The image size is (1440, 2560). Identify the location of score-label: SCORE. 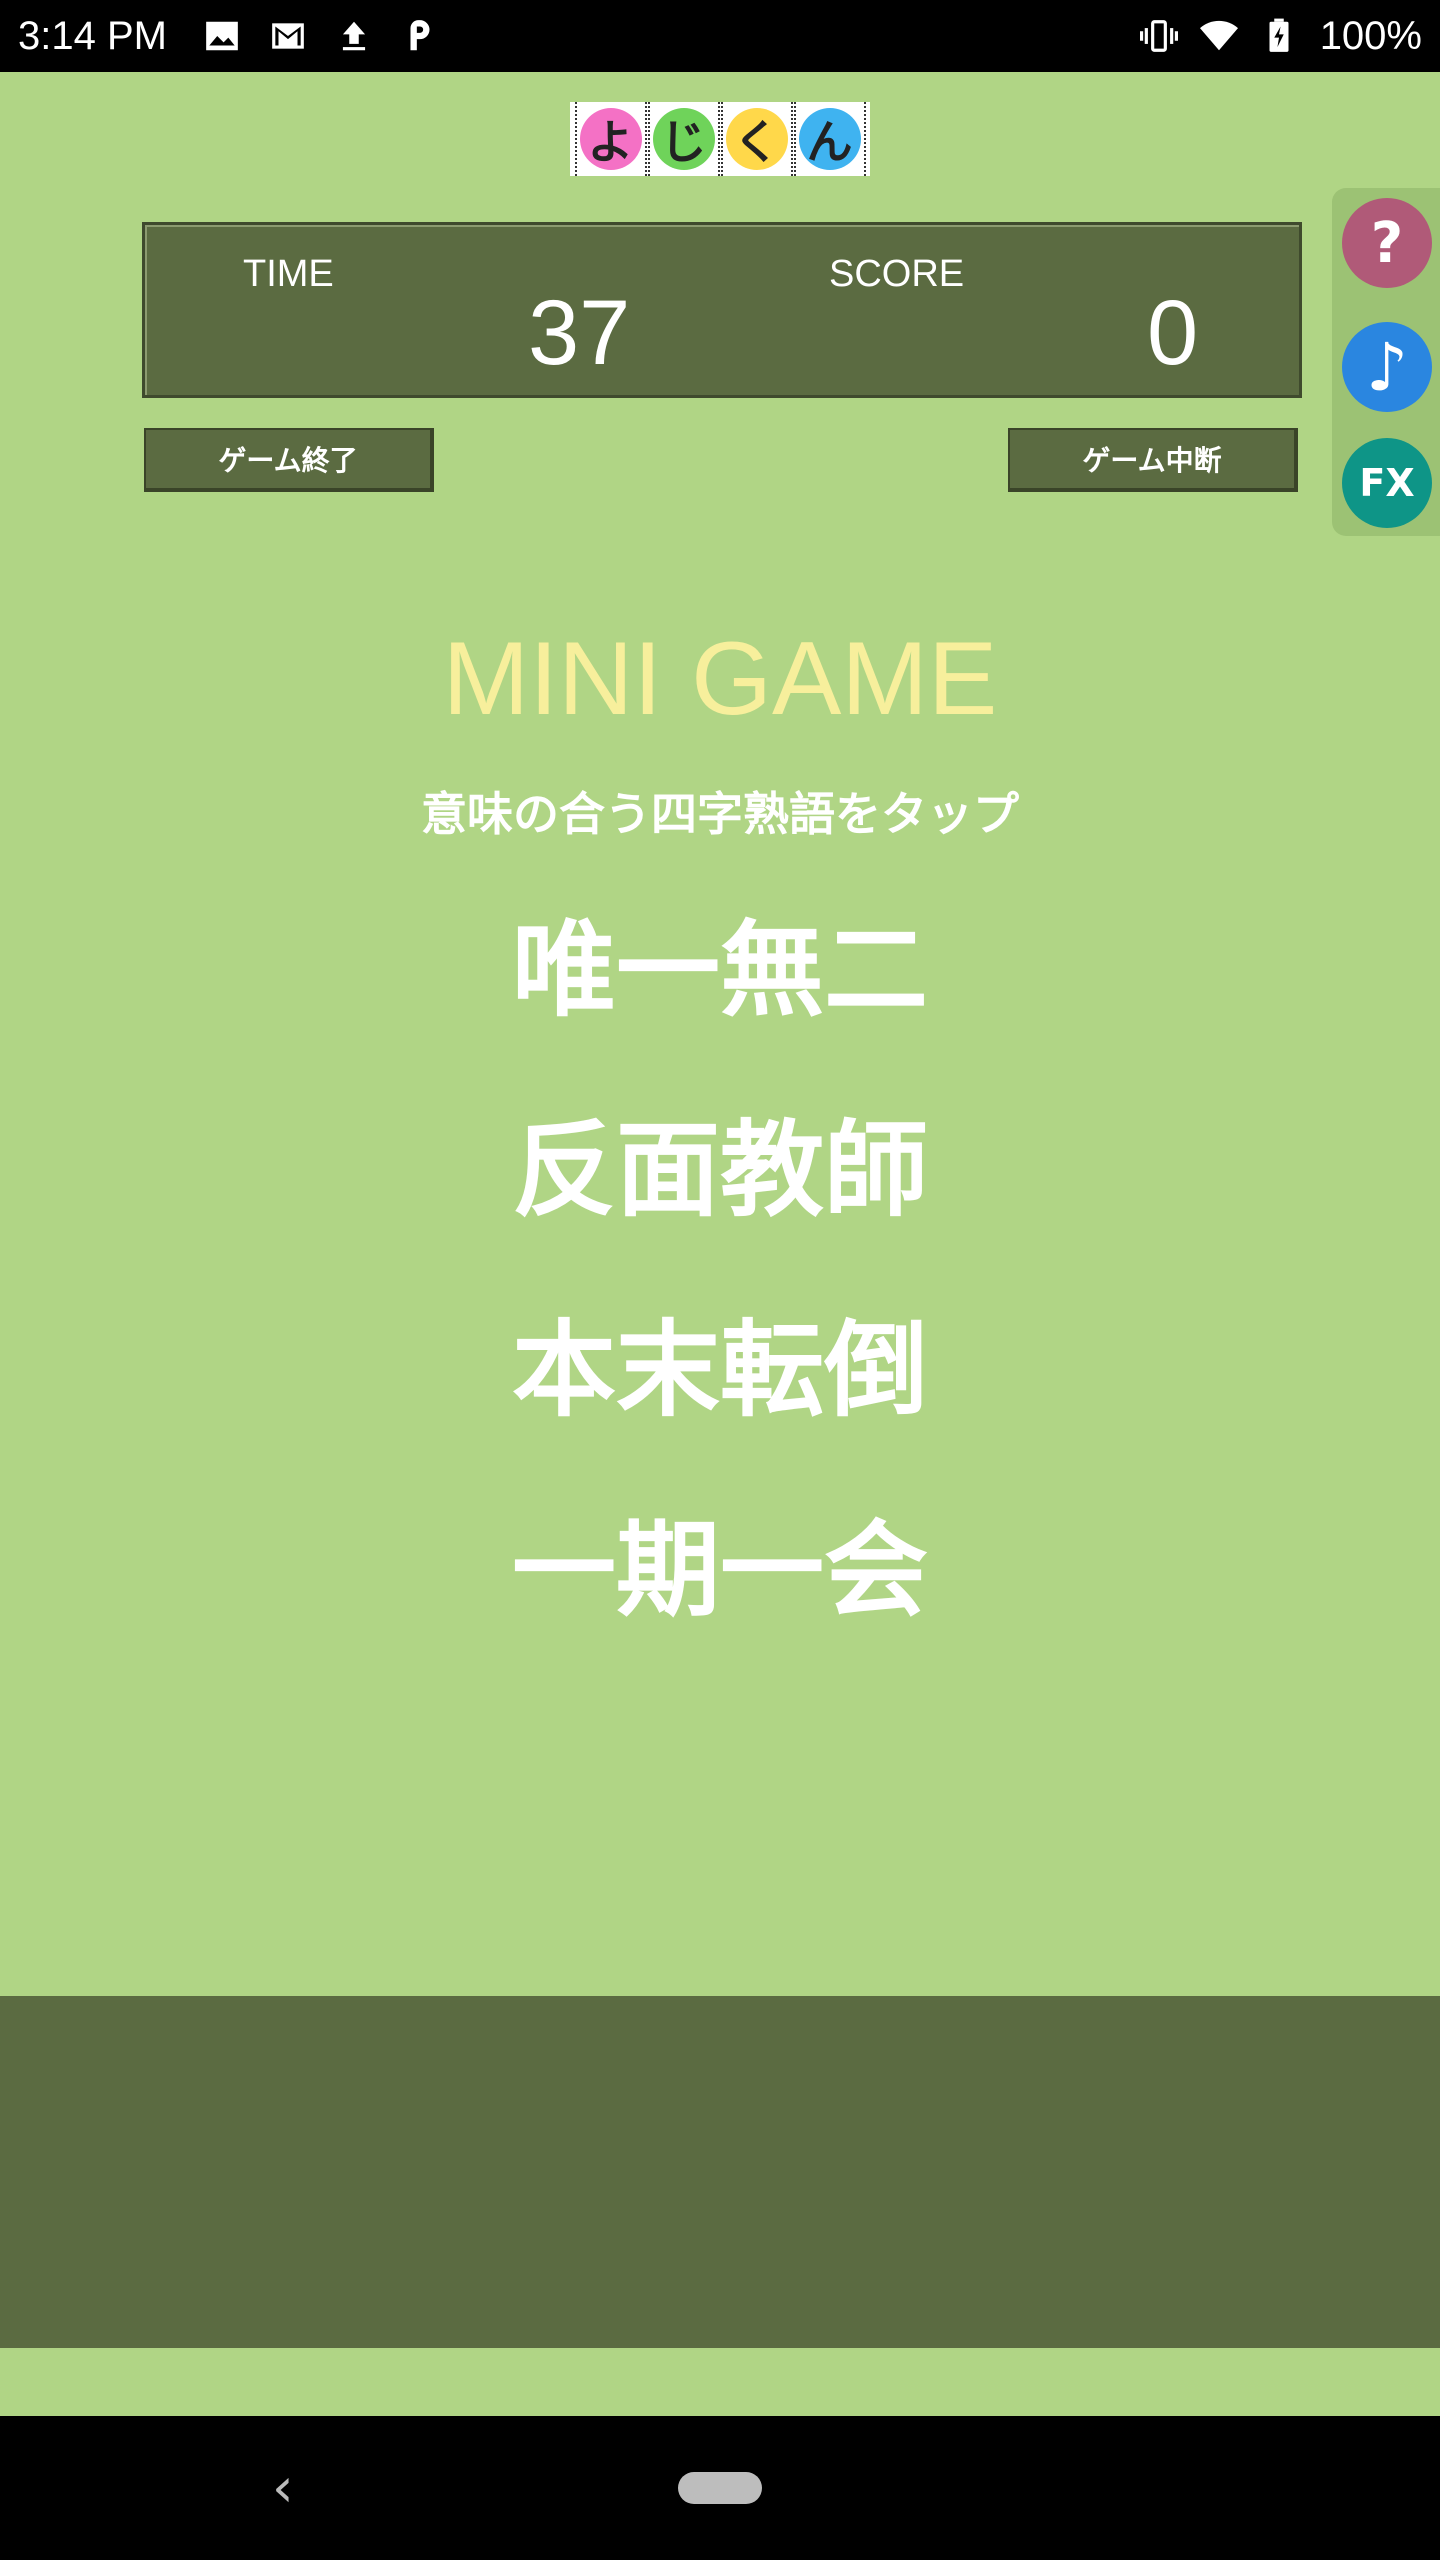
(897, 274).